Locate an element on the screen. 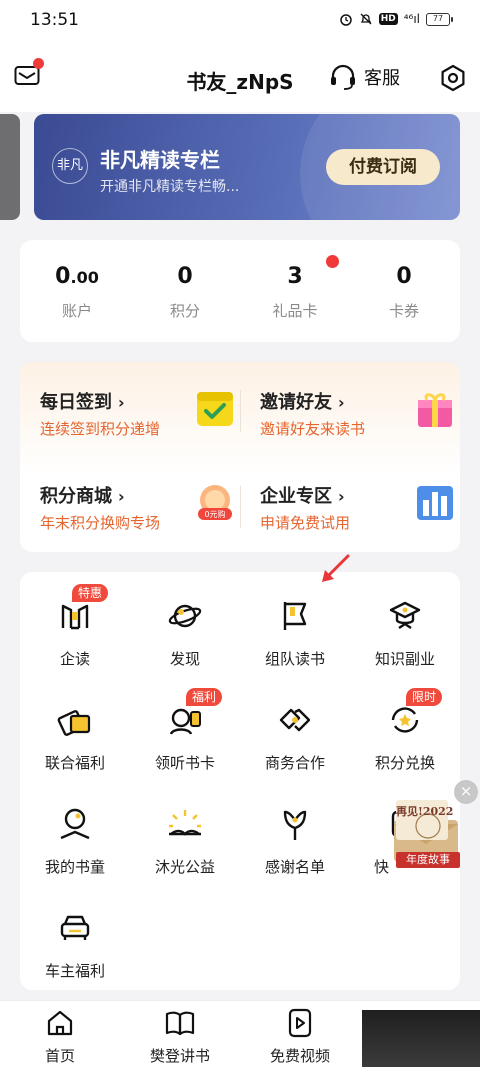 Image resolution: width=480 pixels, height=1067 pixels. grid-item-thanks-list: 感谢名单 is located at coordinates (295, 835).